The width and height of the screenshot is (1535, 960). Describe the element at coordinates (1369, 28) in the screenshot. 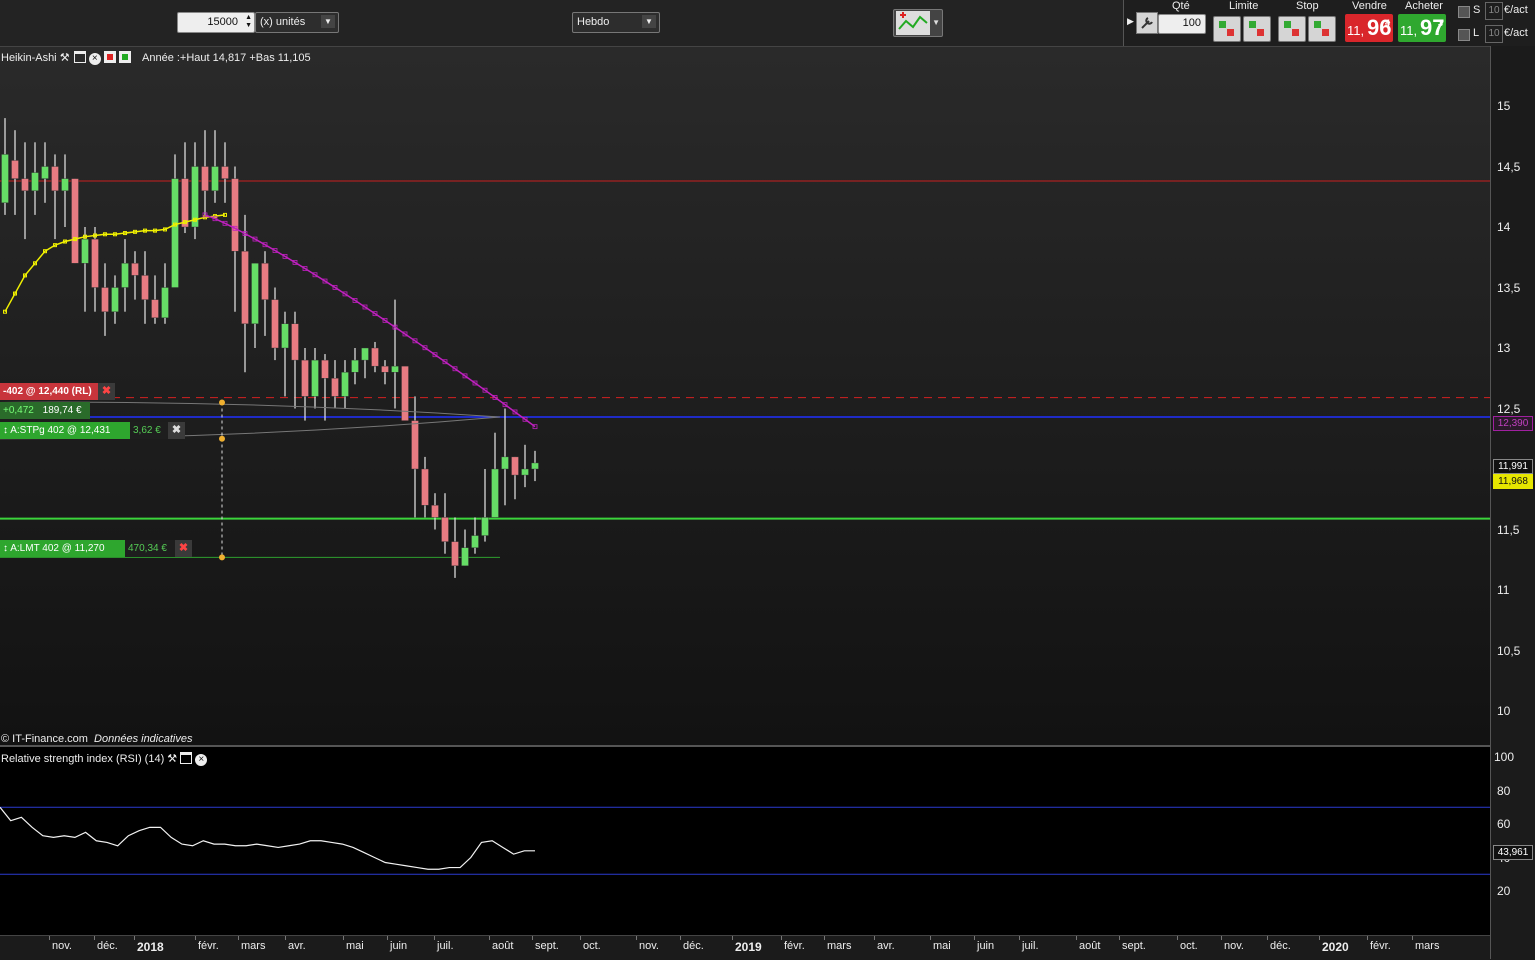

I see `sell-price-button: 11, 96 4` at that location.